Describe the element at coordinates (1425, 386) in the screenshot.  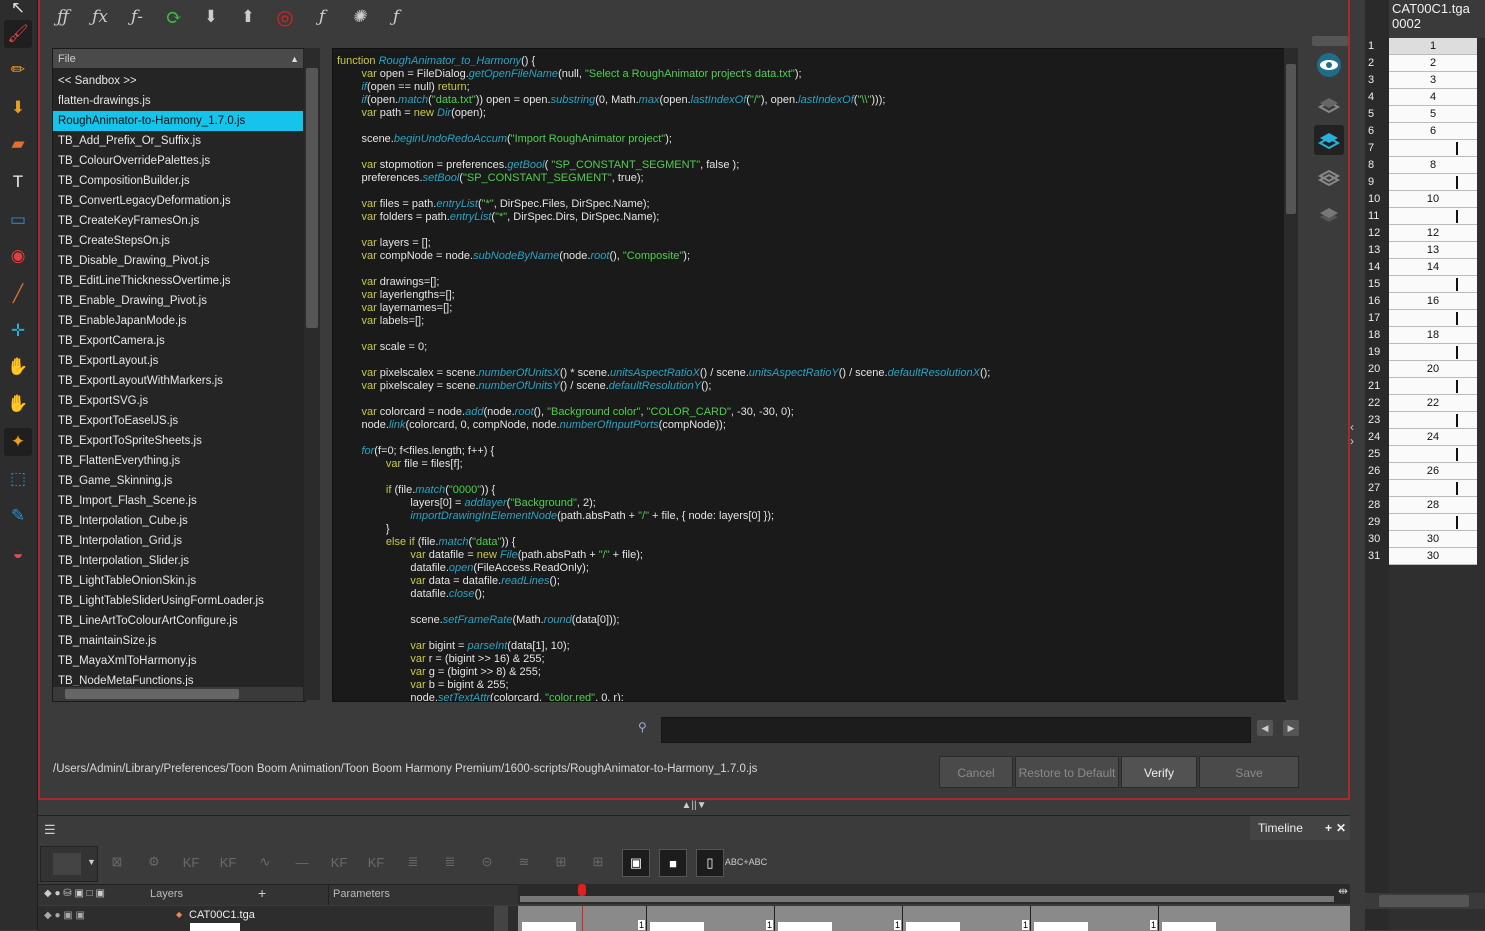
I see `xsheet-row: 21` at that location.